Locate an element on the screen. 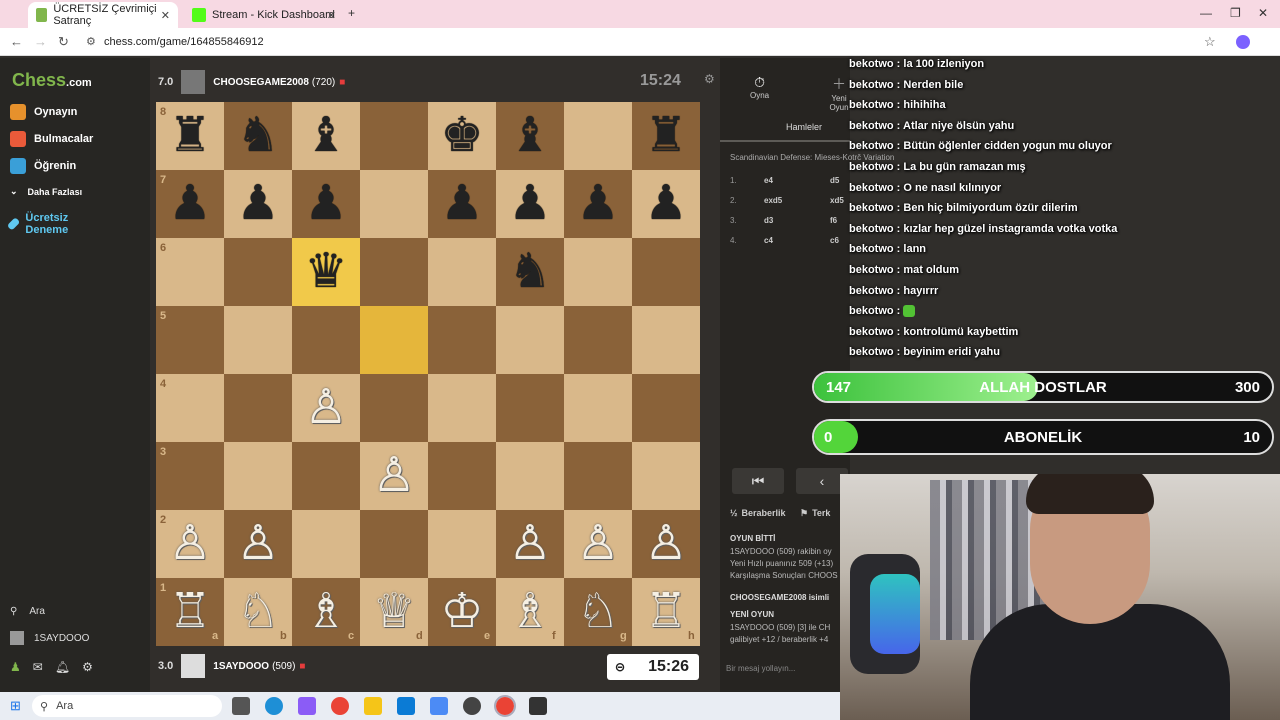  mail-icon: ✉ is located at coordinates (38, 667).